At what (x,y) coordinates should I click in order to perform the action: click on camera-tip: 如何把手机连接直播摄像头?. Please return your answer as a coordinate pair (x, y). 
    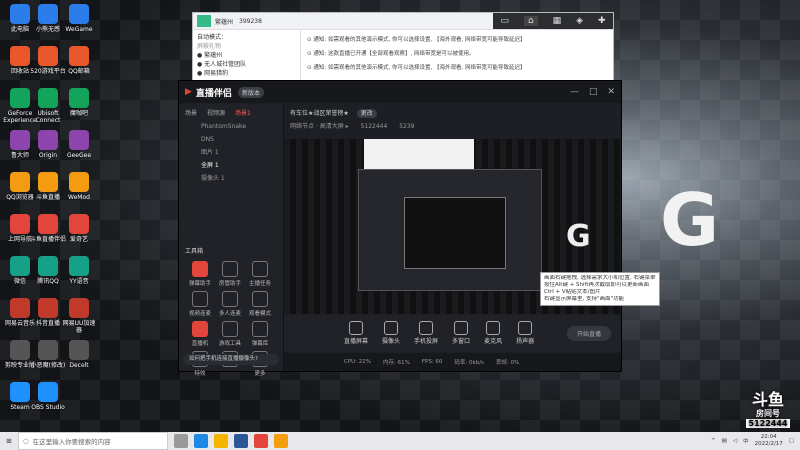
    Looking at the image, I should click on (231, 359).